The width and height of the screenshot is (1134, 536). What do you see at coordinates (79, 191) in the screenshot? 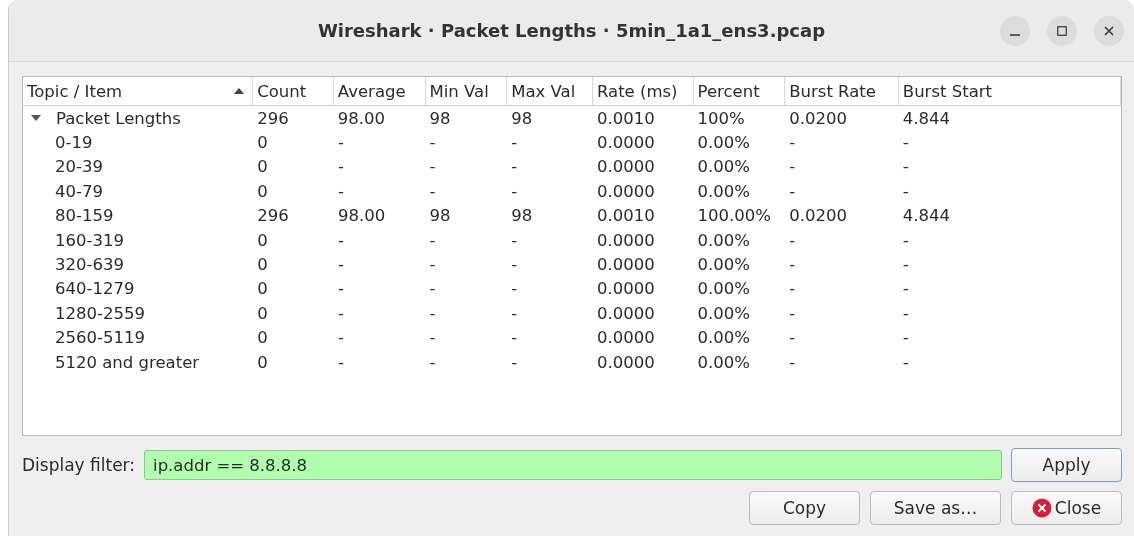
I see `tree-item-label: 40-79` at bounding box center [79, 191].